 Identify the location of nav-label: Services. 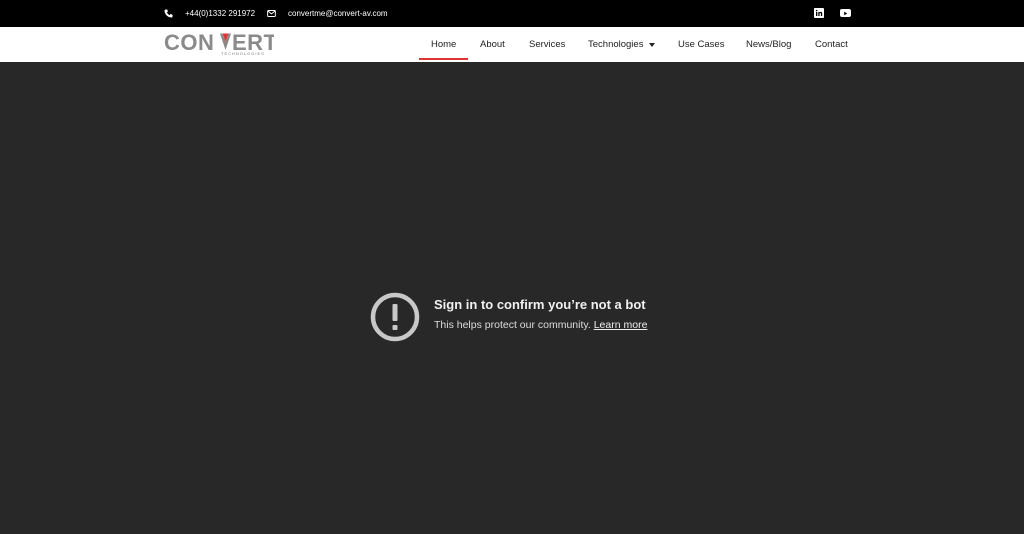
(547, 44).